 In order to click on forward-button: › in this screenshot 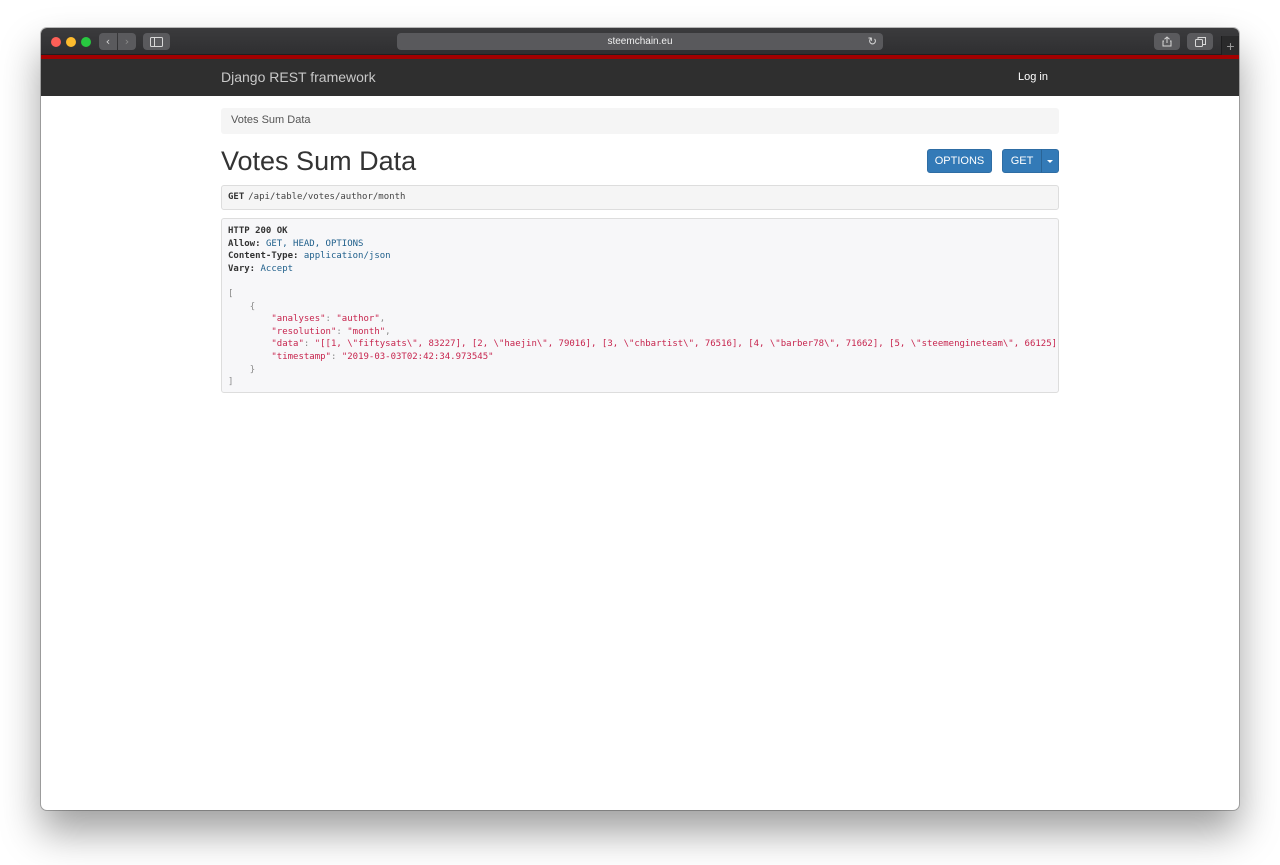, I will do `click(127, 41)`.